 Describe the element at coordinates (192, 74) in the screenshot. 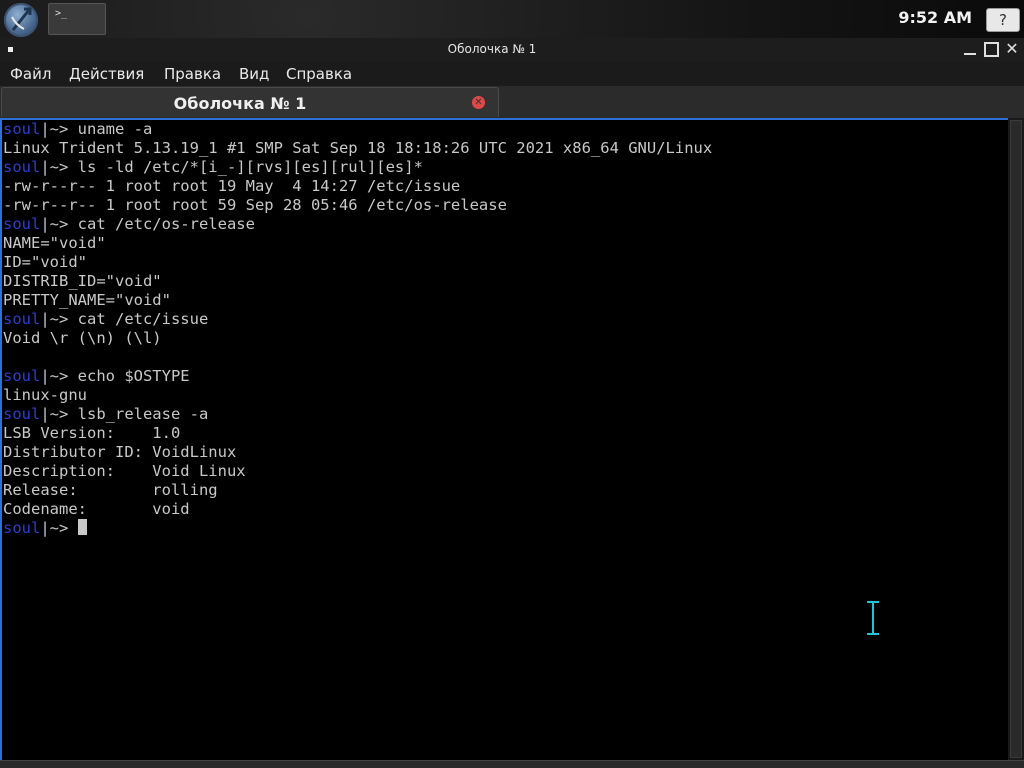

I see `menu-edit: Правка` at that location.